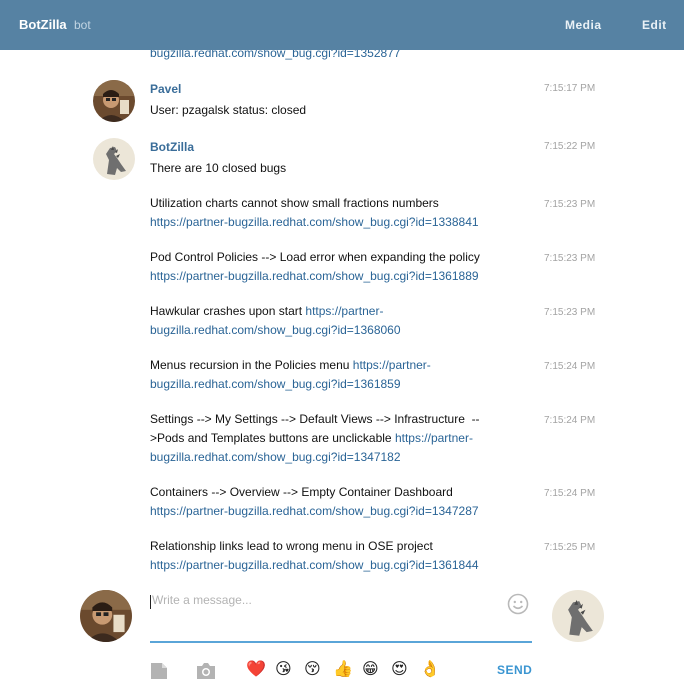  I want to click on chat-subtitle: bot, so click(82, 25).